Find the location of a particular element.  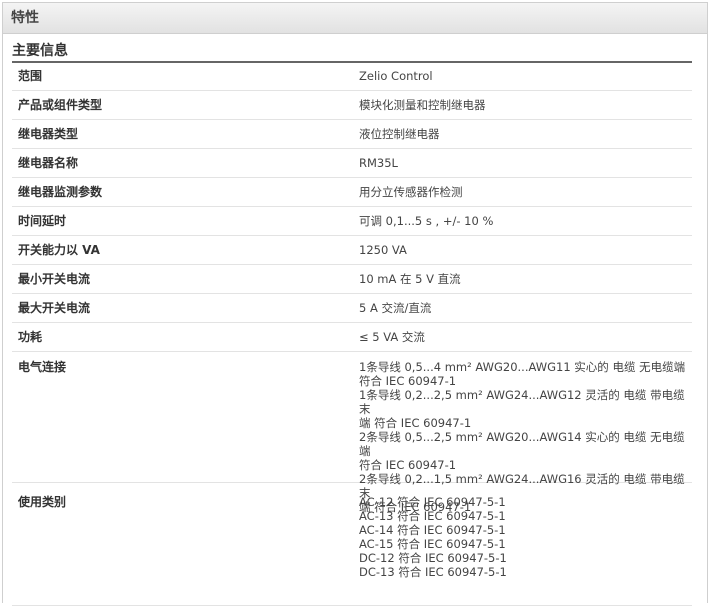

spec-row-time-delay: 时间延时 可调 0,1...5 s , +/- 10 % is located at coordinates (352, 221).